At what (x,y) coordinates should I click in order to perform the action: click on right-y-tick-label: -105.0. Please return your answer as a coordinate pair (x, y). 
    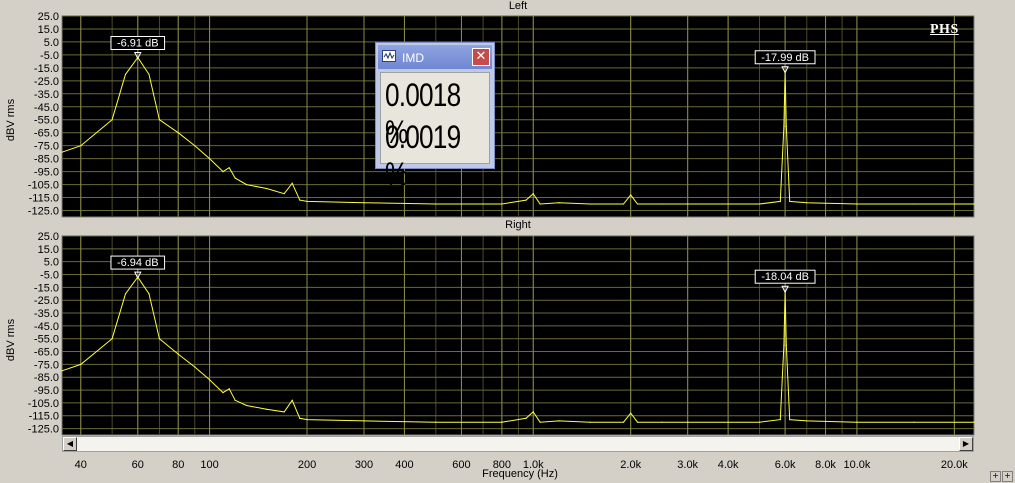
    Looking at the image, I should click on (43, 404).